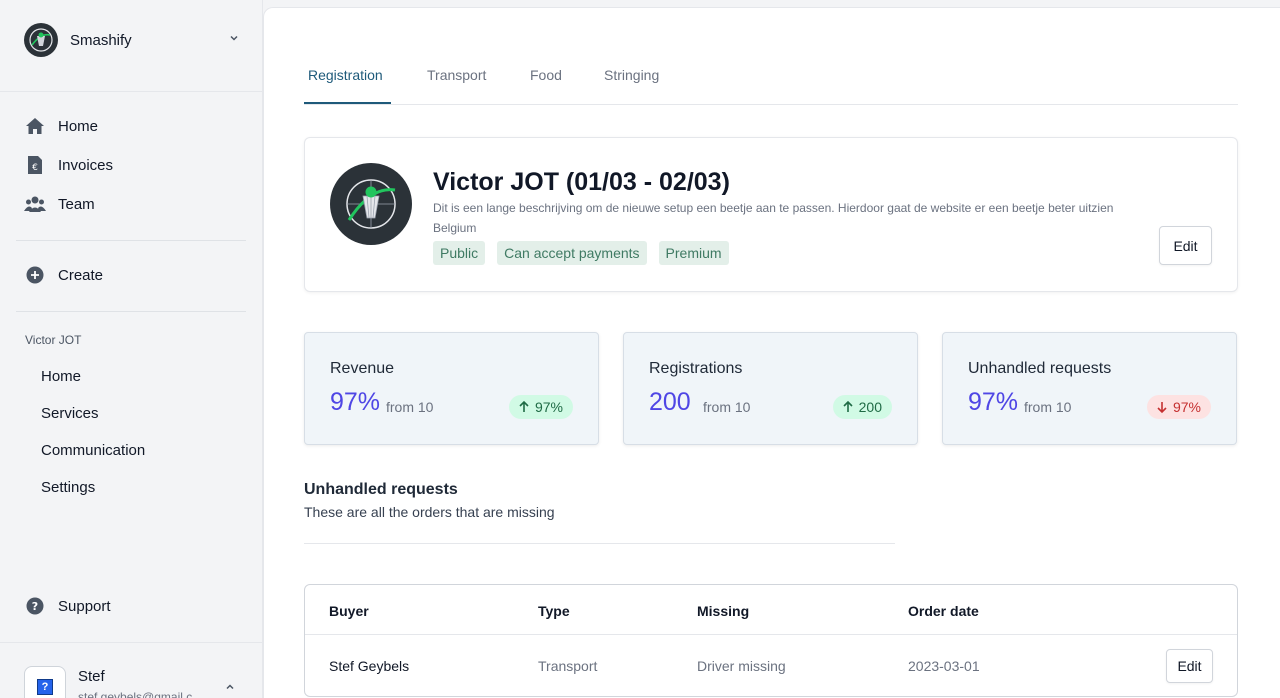  What do you see at coordinates (53, 340) in the screenshot?
I see `event-section-label: Victor JOT` at bounding box center [53, 340].